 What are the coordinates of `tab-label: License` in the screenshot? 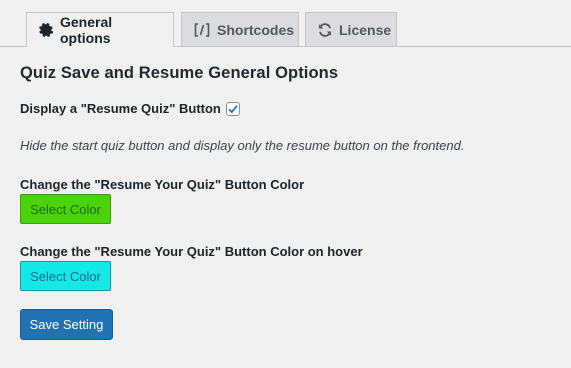 It's located at (365, 29).